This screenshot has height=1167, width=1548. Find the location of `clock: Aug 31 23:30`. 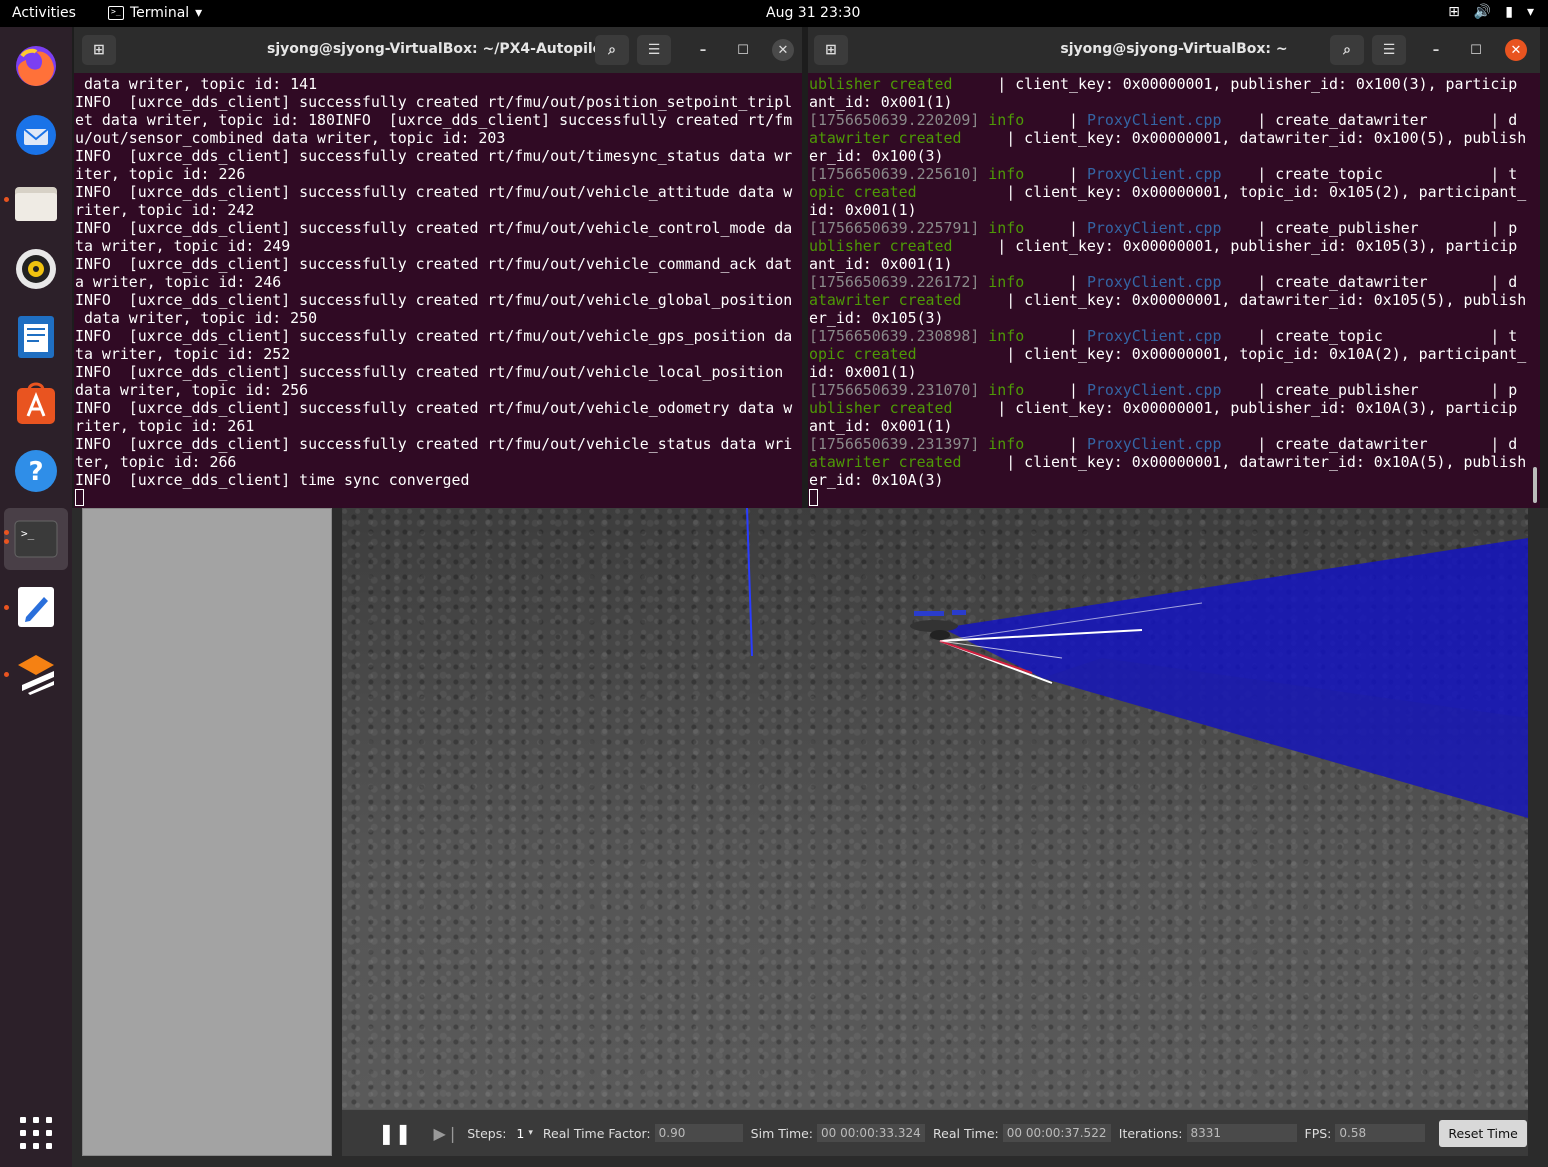

clock: Aug 31 23:30 is located at coordinates (813, 13).